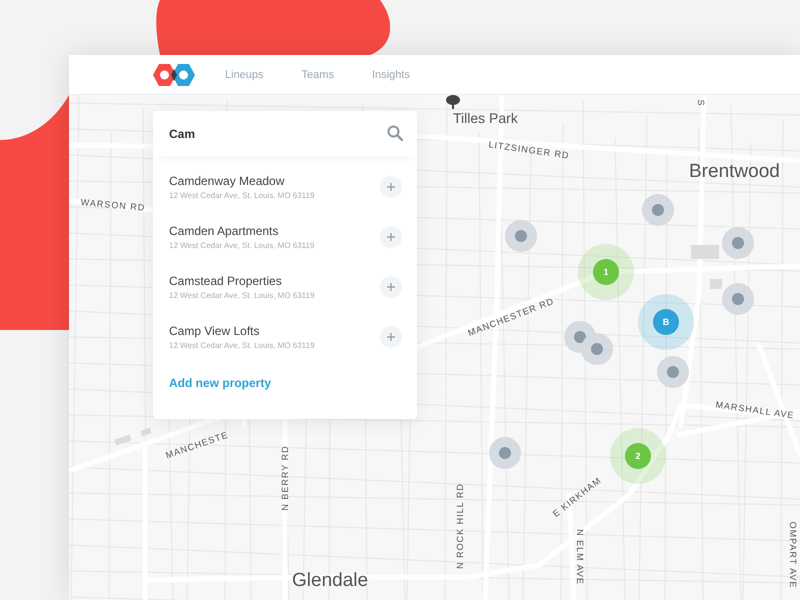 The width and height of the screenshot is (800, 600). I want to click on place-label: Glendale, so click(330, 581).